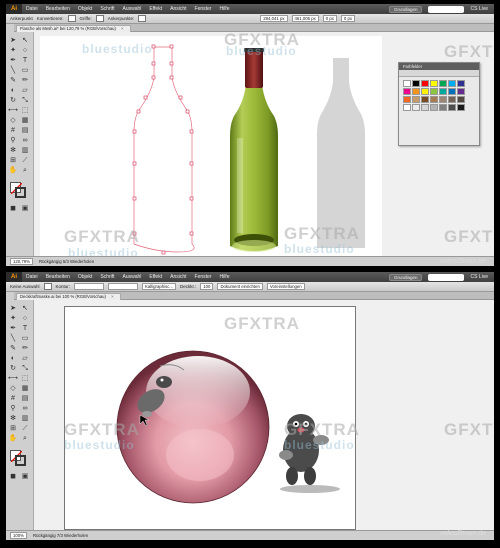 The height and width of the screenshot is (548, 500). Describe the element at coordinates (25, 160) in the screenshot. I see `slice-tool-icon: ⟋` at that location.